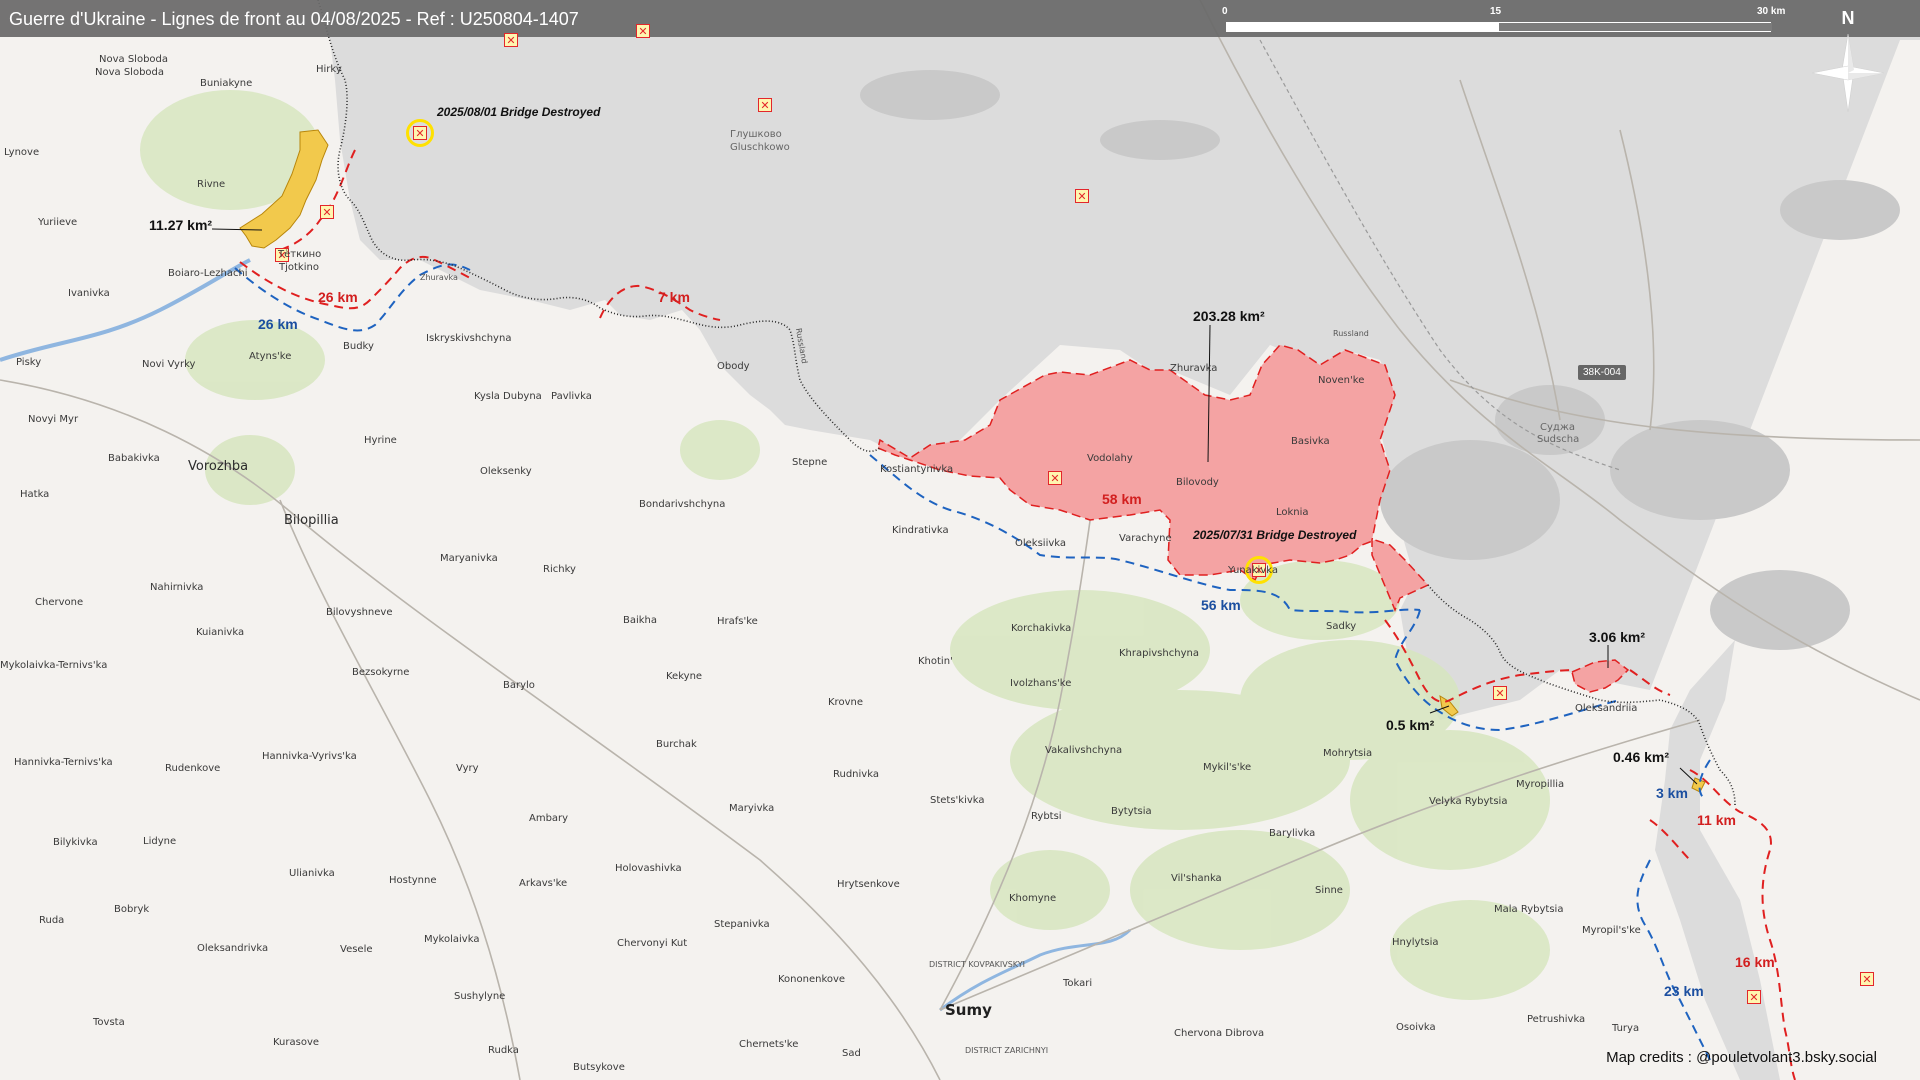 This screenshot has height=1080, width=1920. I want to click on area-label: 203.28 km², so click(1229, 316).